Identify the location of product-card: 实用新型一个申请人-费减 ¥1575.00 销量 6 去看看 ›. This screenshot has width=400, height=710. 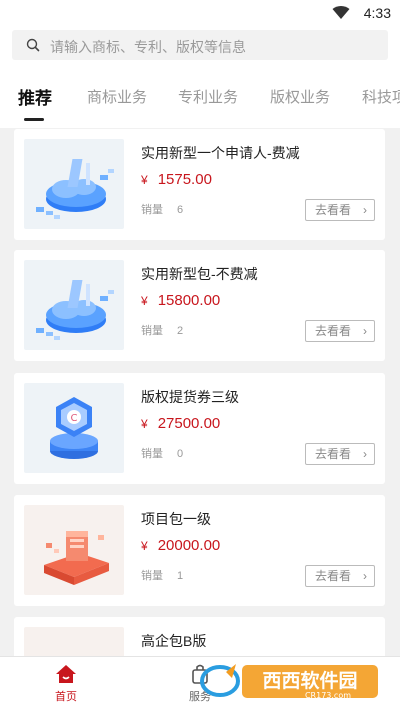
(199, 184).